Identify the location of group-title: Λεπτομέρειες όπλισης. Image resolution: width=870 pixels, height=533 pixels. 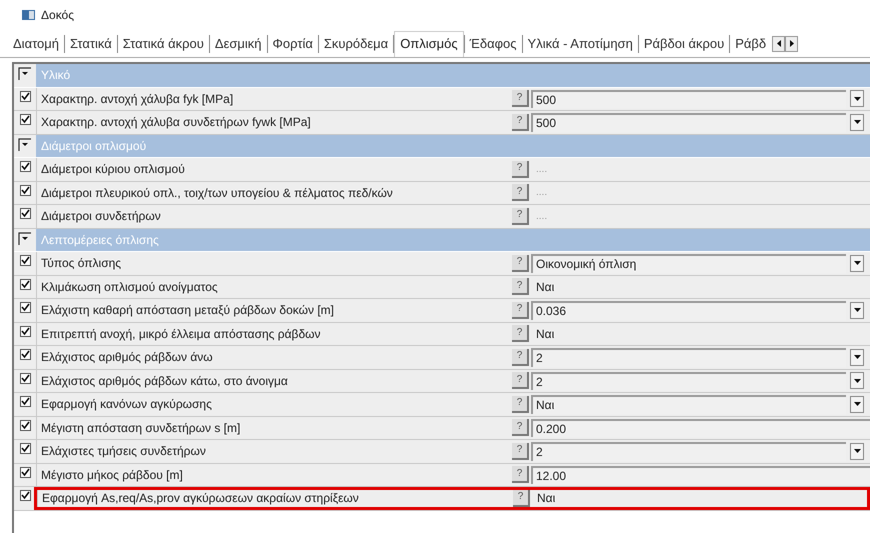
(100, 240).